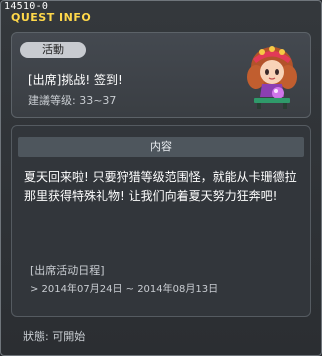 The image size is (322, 356). What do you see at coordinates (53, 50) in the screenshot?
I see `quest-type-badge: 活動` at bounding box center [53, 50].